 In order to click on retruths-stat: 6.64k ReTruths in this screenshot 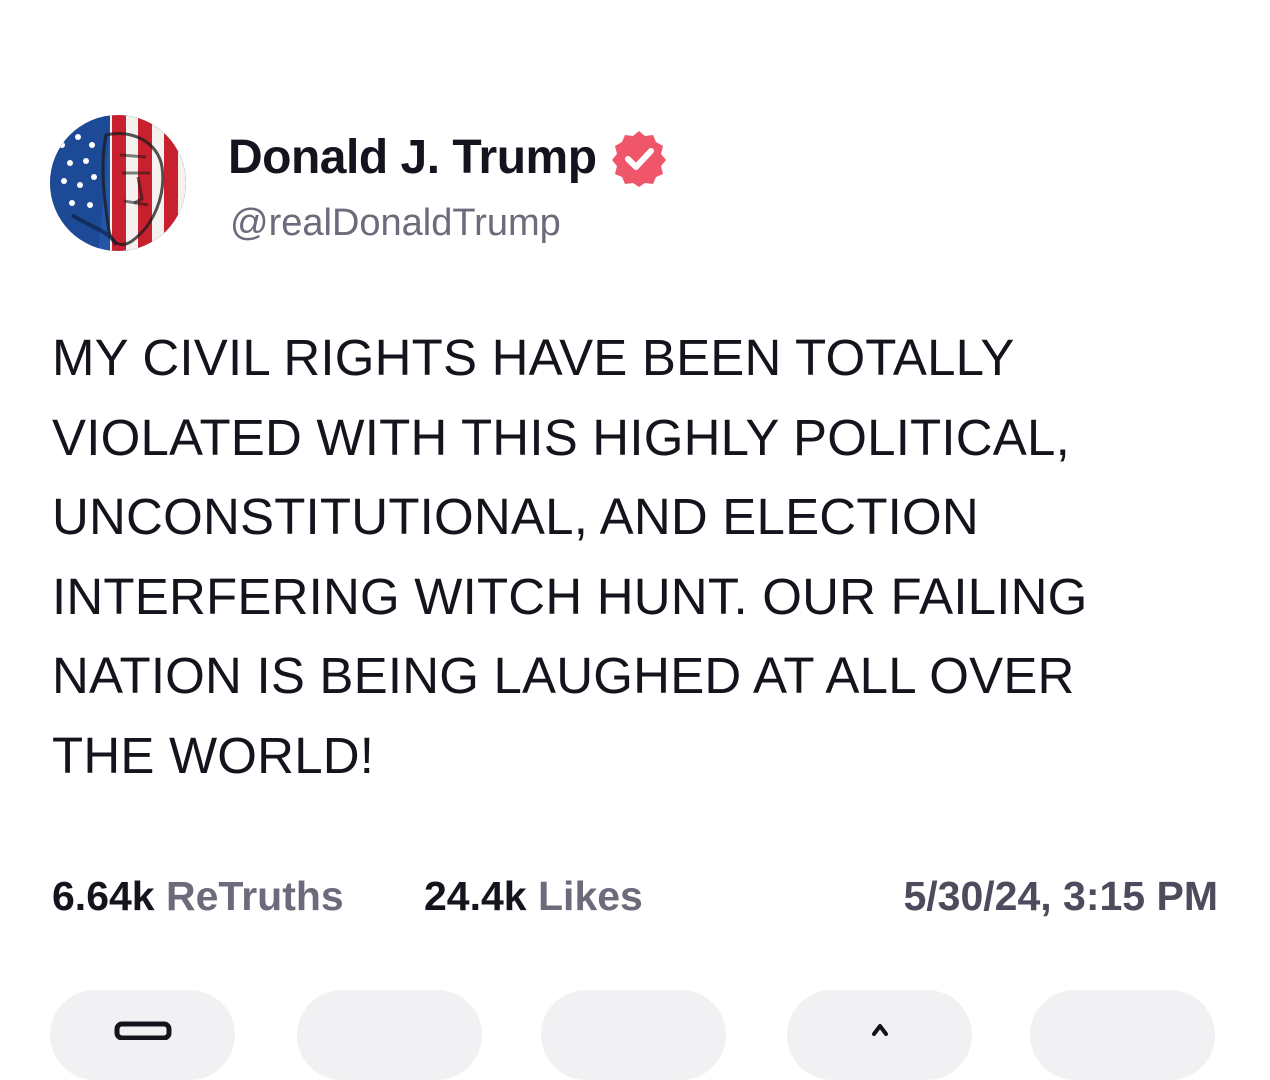, I will do `click(198, 896)`.